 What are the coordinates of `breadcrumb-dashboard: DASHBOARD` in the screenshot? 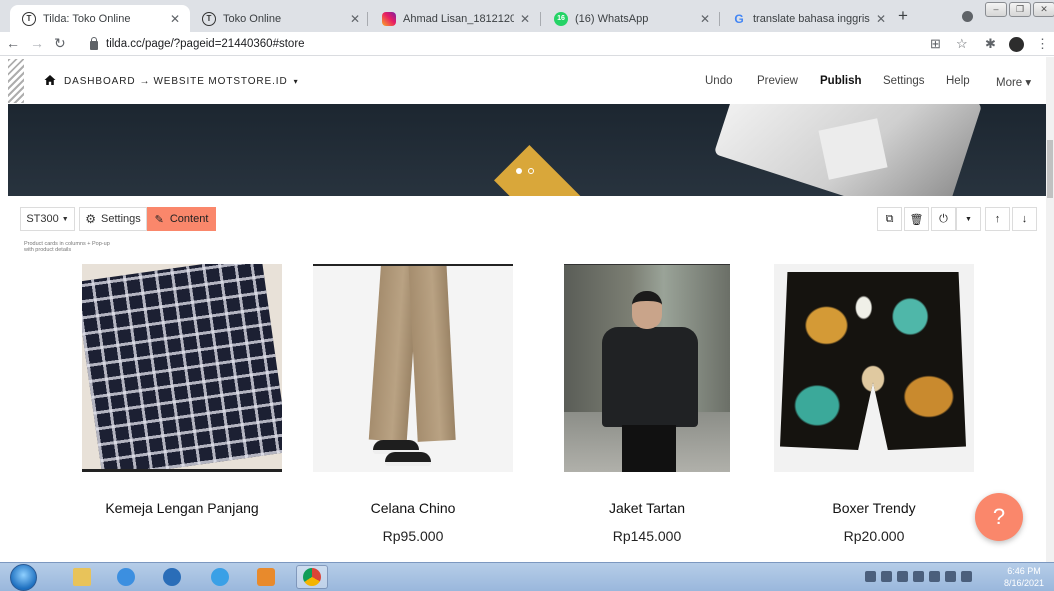 It's located at (99, 81).